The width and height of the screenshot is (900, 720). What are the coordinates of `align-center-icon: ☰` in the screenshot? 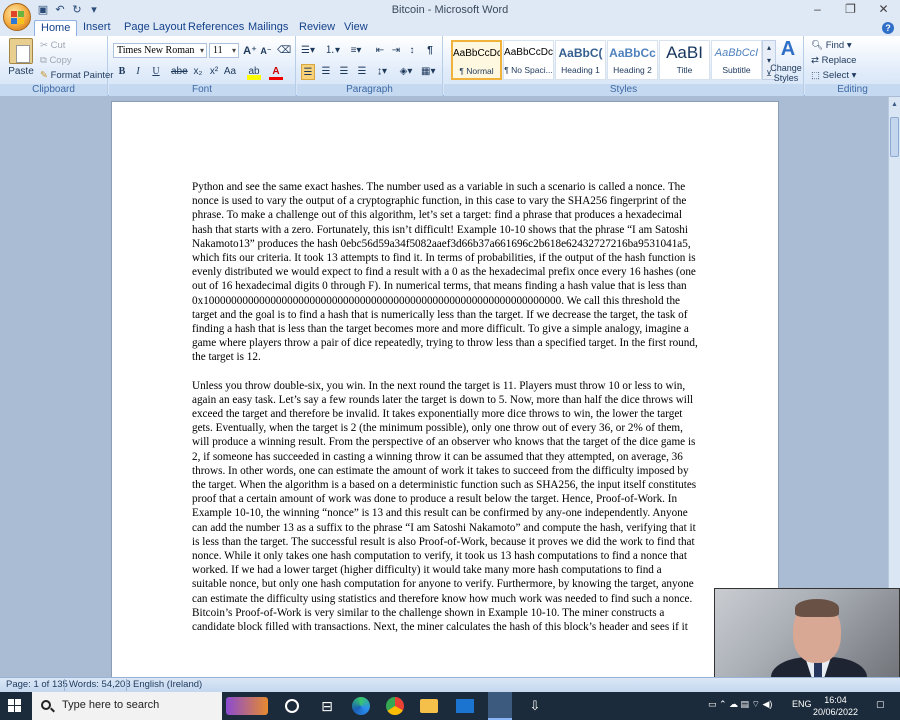 It's located at (326, 72).